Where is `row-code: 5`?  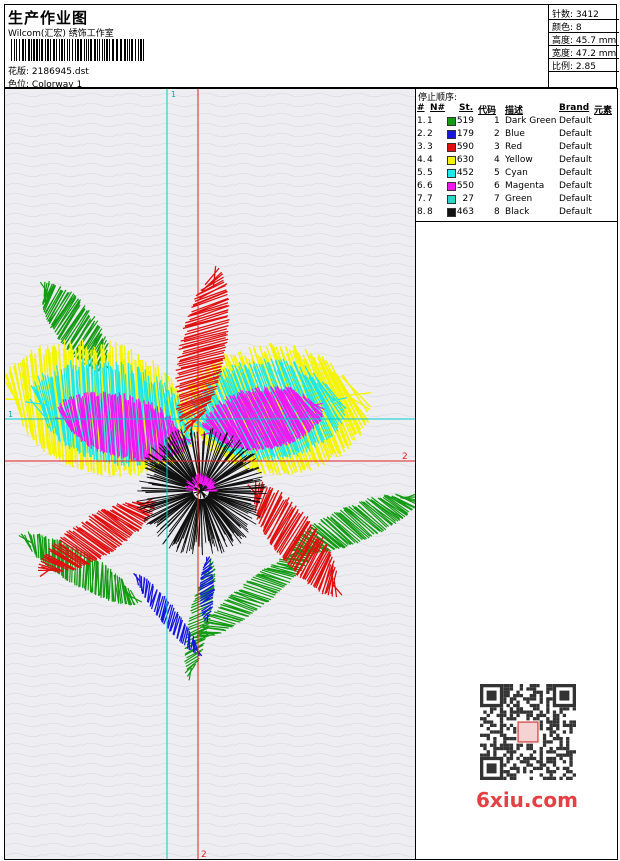
row-code: 5 is located at coordinates (497, 173).